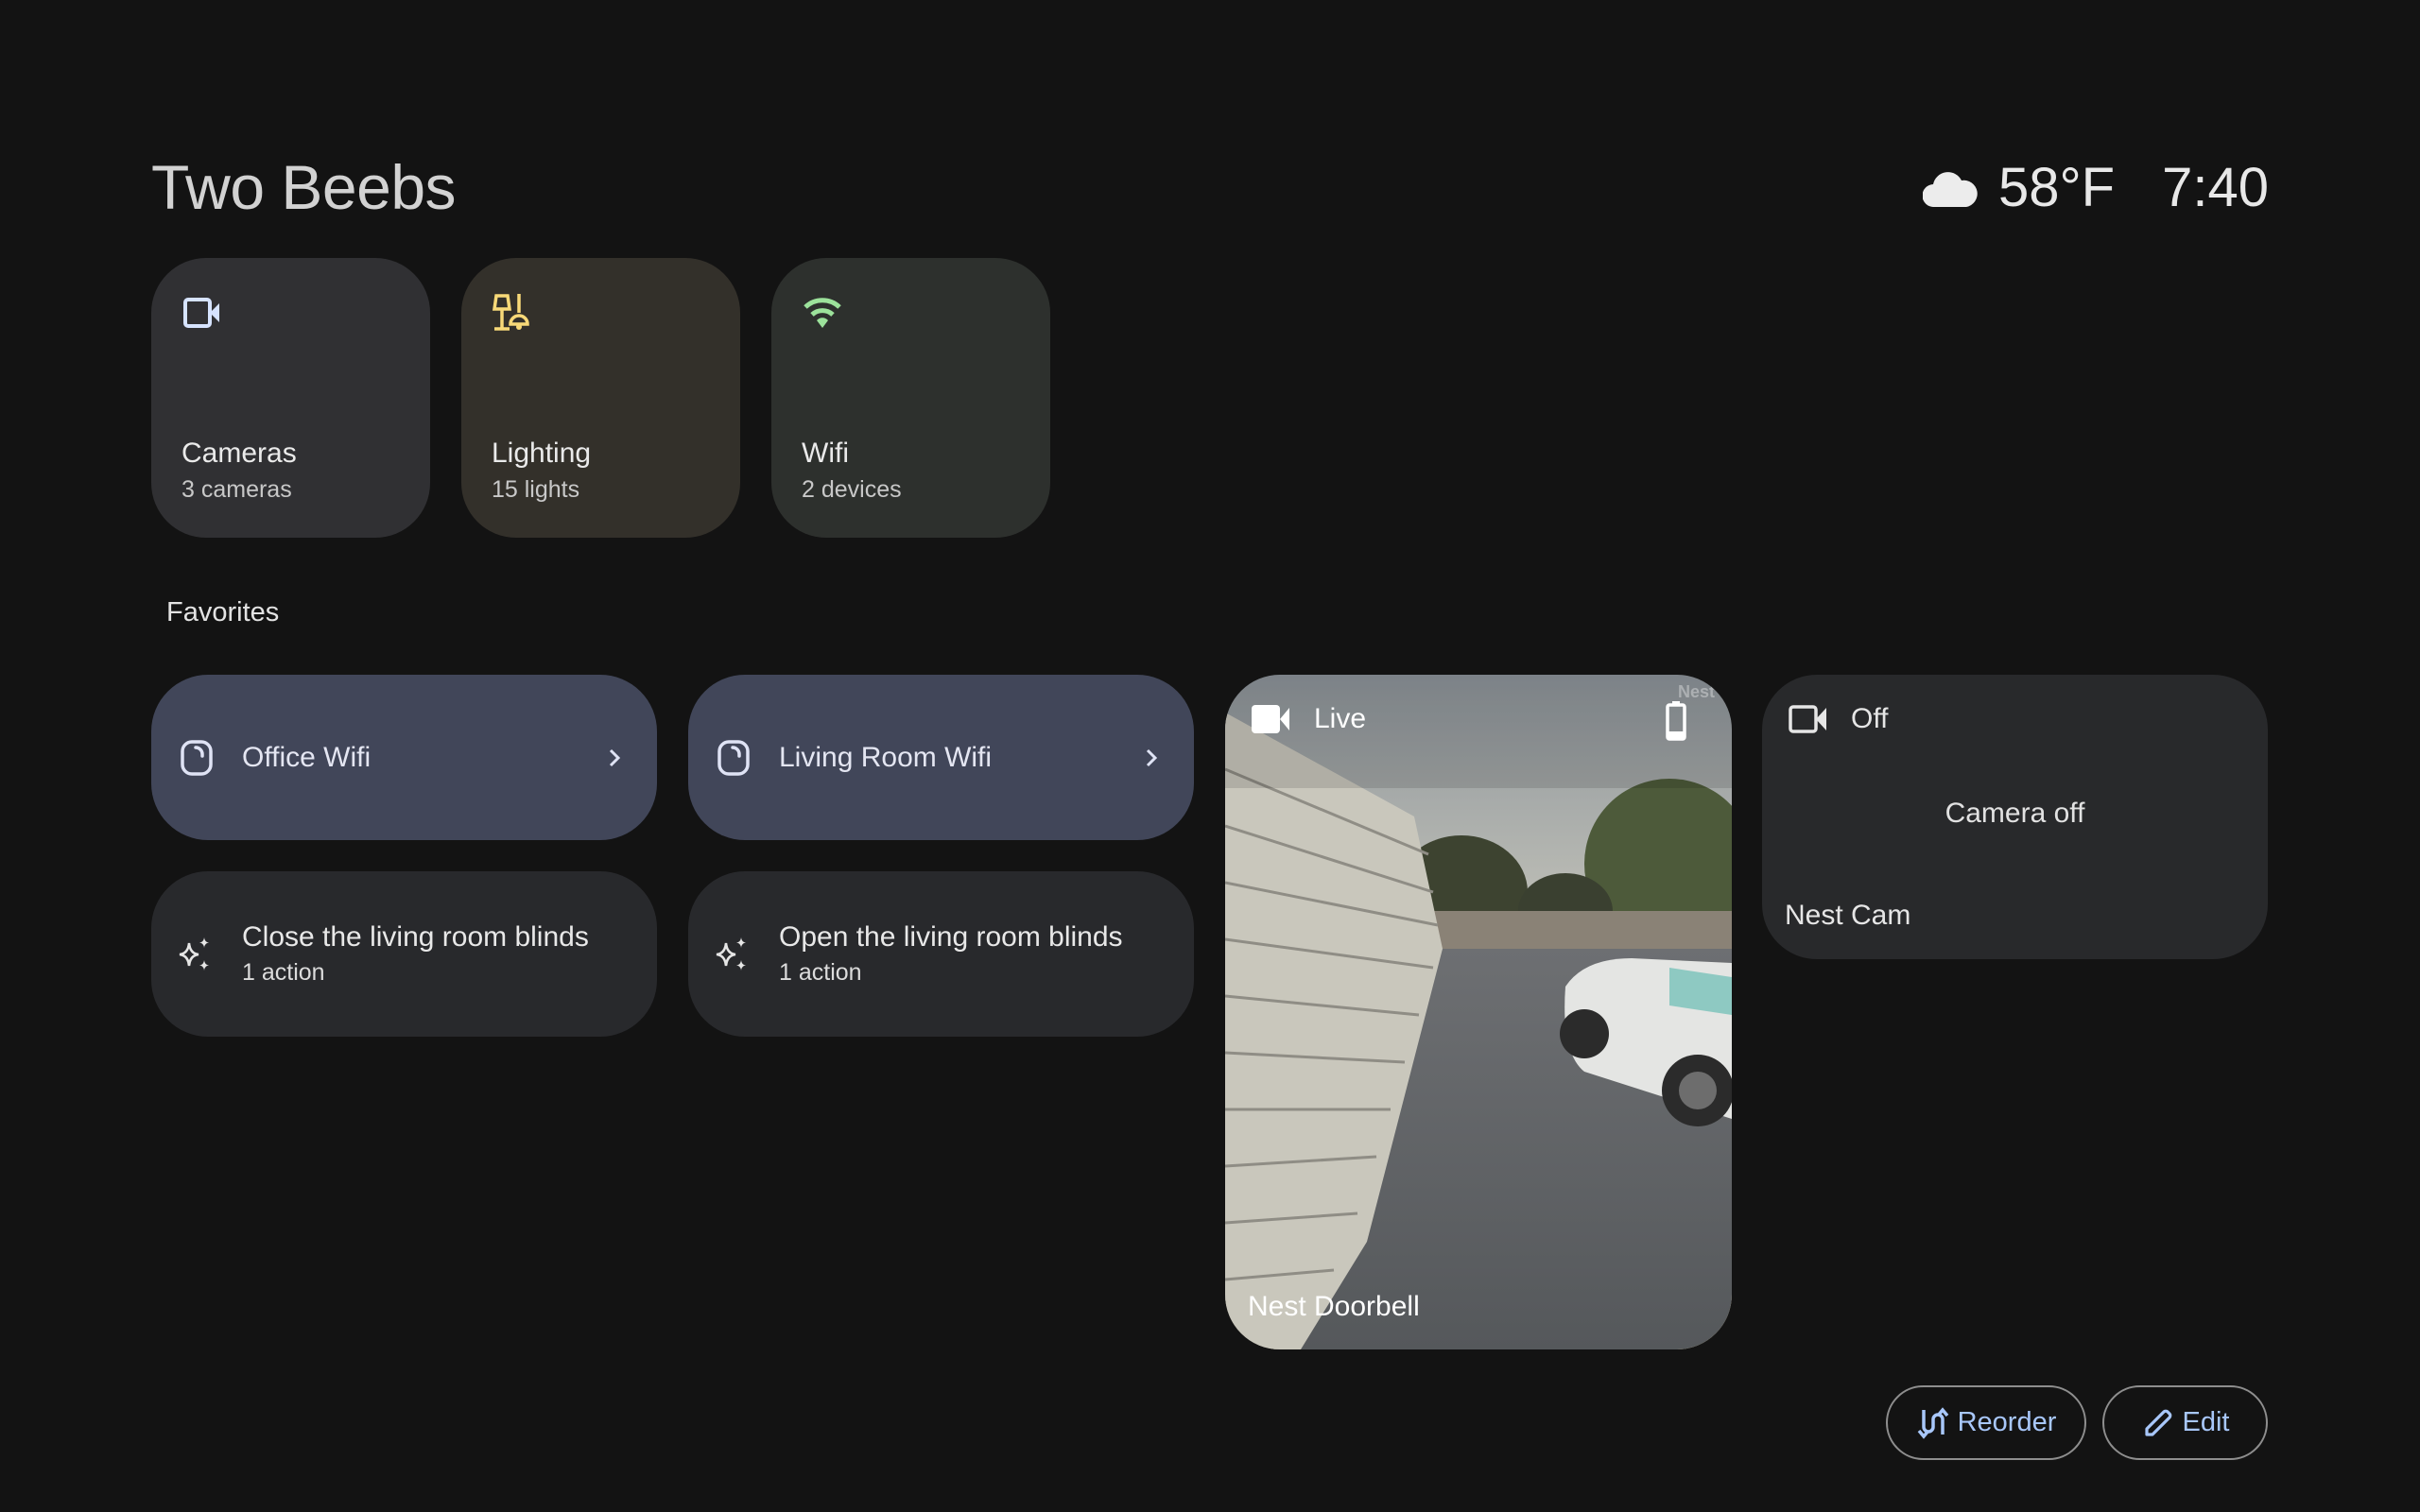 This screenshot has width=2420, height=1512. Describe the element at coordinates (951, 937) in the screenshot. I see `automation-name: Open the living room blinds` at that location.